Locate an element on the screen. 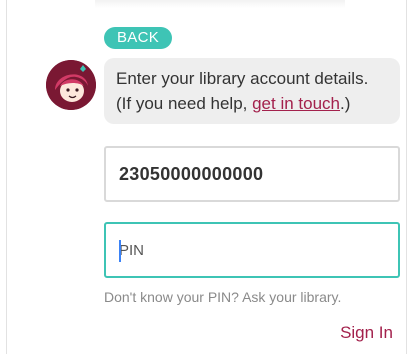 The width and height of the screenshot is (413, 354). get-in-touch-link: get in touch is located at coordinates (296, 103).